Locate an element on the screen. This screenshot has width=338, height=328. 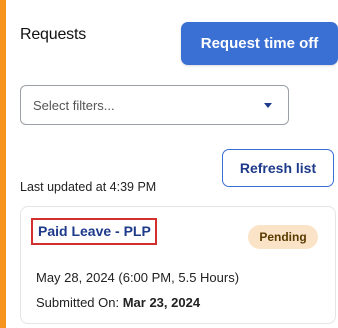
refresh-list-button: Refresh list is located at coordinates (278, 168).